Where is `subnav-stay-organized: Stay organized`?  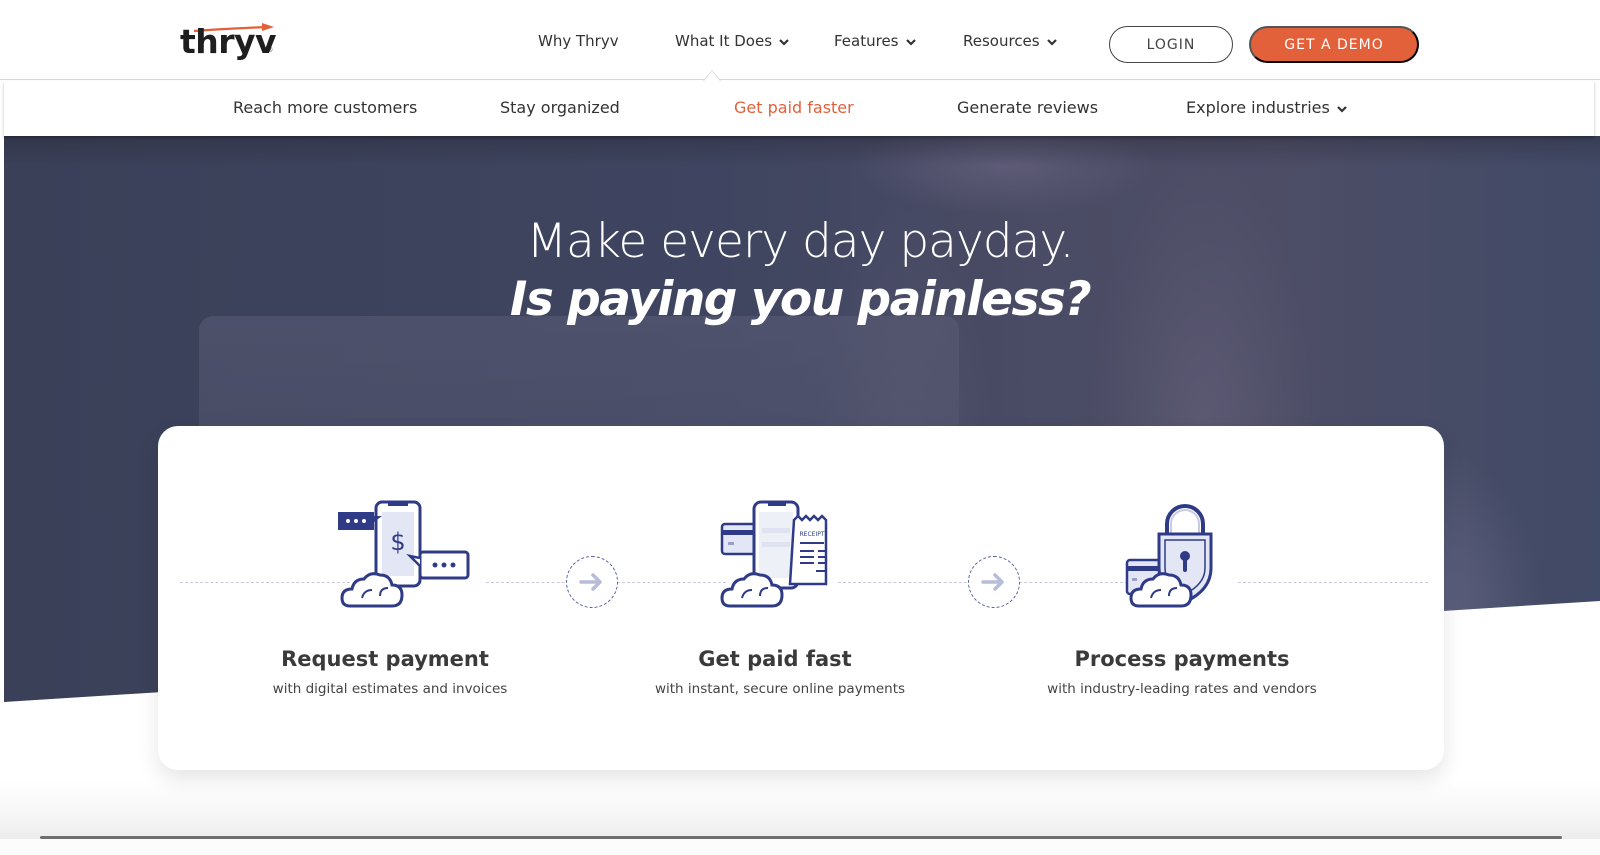
subnav-stay-organized: Stay organized is located at coordinates (560, 107).